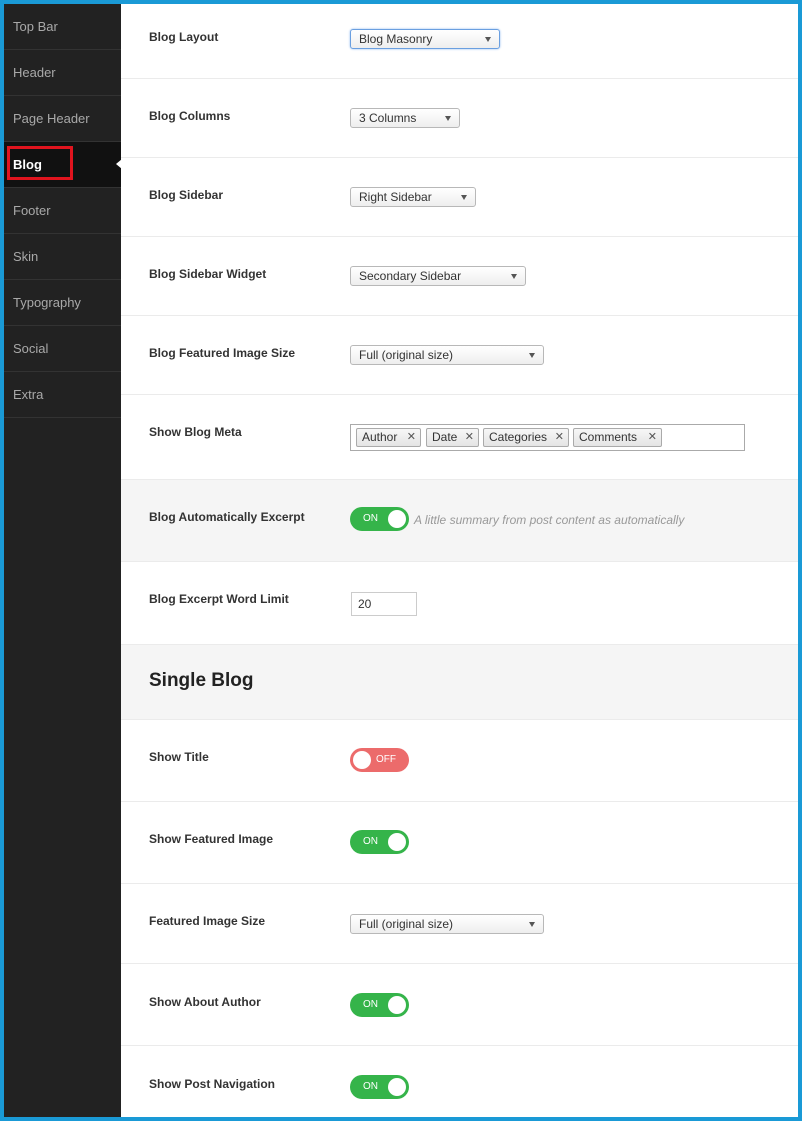  Describe the element at coordinates (459, 603) in the screenshot. I see `setting-row-blog-excerpt-limit: Blog Excerpt Word Limit 20` at that location.